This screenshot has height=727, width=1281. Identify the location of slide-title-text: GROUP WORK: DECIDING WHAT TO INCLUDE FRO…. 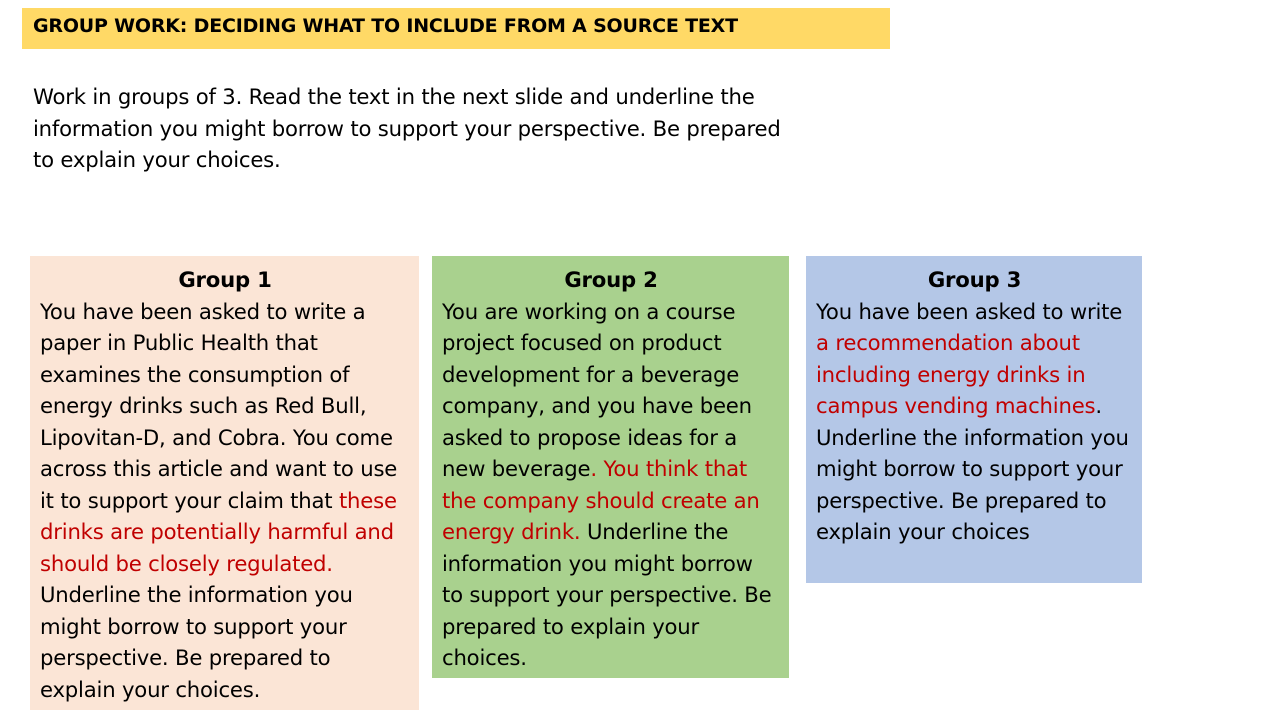
(385, 26).